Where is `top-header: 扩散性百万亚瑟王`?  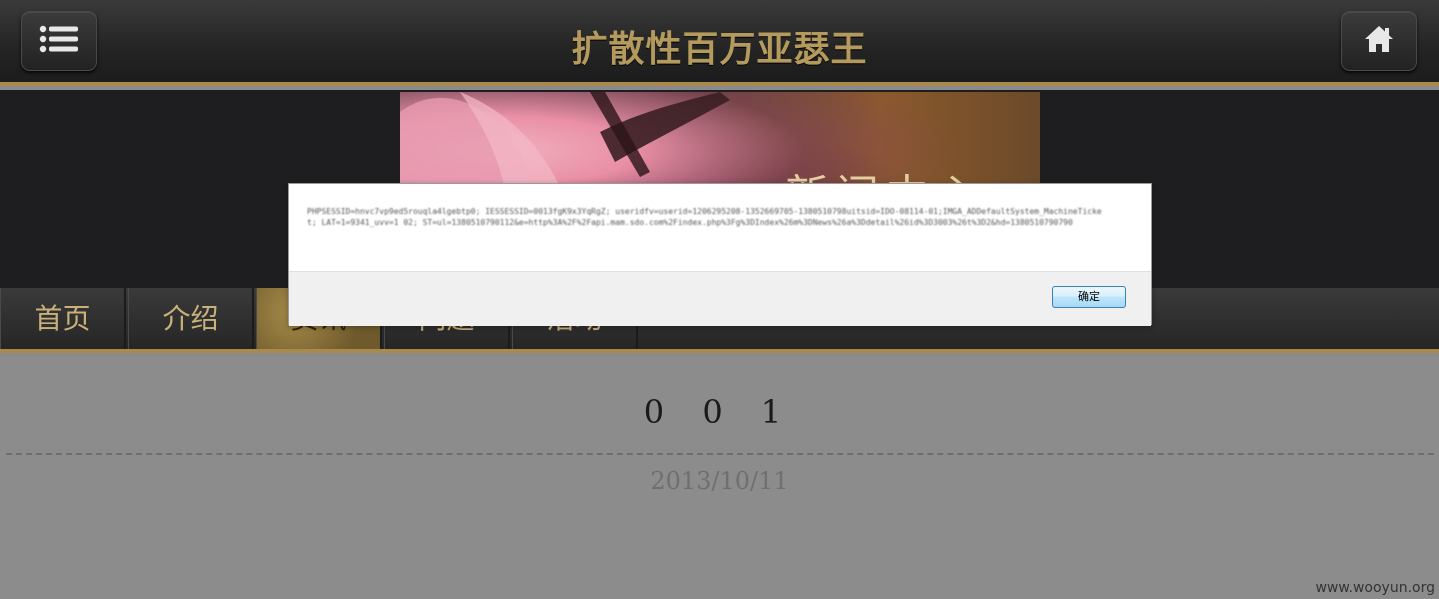 top-header: 扩散性百万亚瑟王 is located at coordinates (719, 43).